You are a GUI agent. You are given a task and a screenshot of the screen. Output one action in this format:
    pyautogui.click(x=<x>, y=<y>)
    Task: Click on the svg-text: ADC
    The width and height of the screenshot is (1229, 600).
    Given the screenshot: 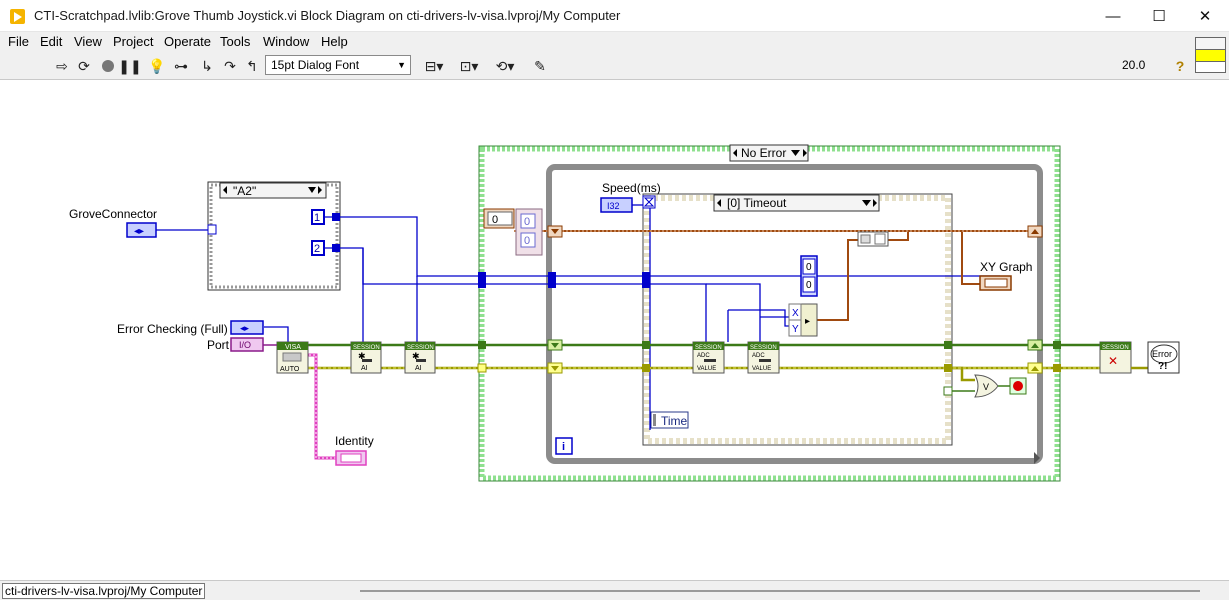 What is the action you would take?
    pyautogui.click(x=703, y=356)
    